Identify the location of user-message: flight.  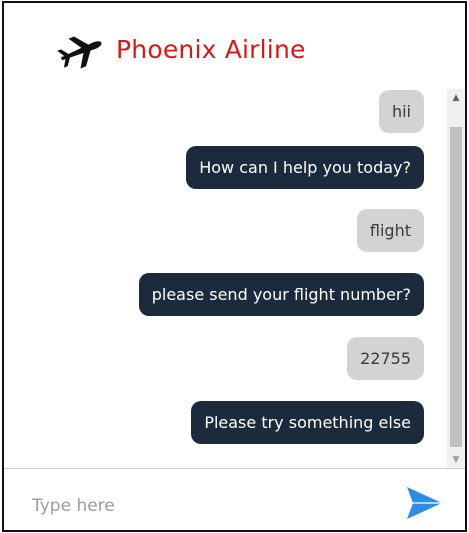
(390, 230).